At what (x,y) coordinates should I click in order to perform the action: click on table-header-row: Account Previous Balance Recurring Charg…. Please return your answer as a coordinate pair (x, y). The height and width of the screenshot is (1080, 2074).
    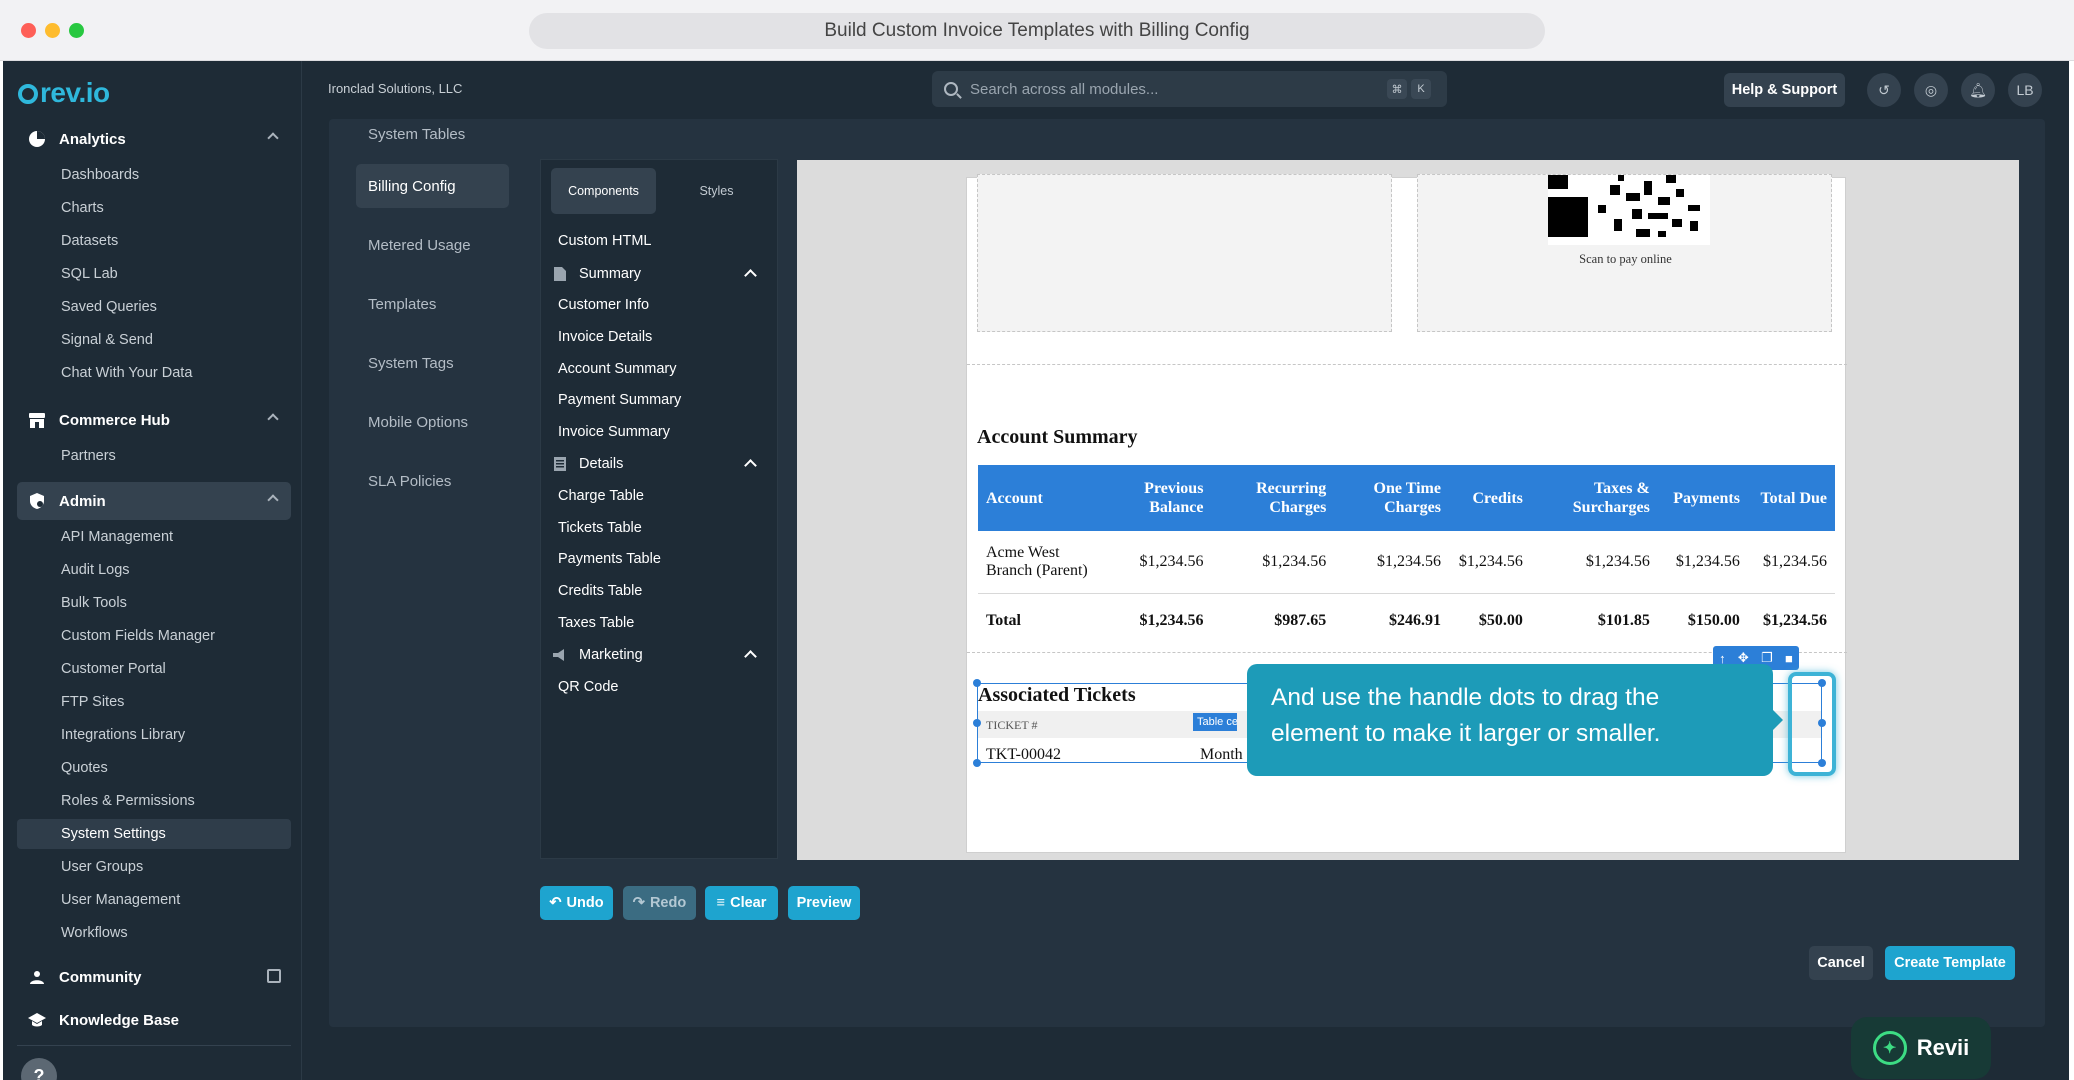
    Looking at the image, I should click on (1406, 498).